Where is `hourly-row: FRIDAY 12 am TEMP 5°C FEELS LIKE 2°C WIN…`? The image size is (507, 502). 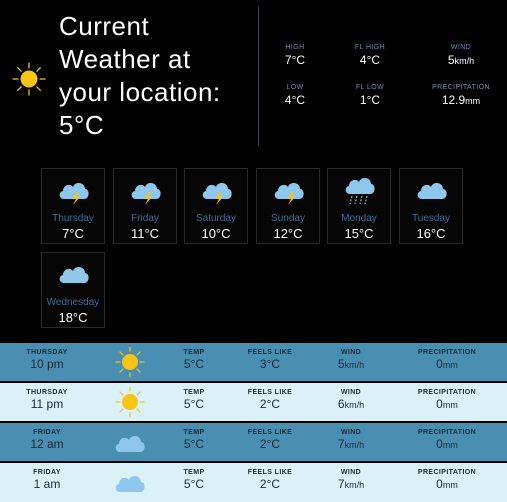
hourly-row: FRIDAY 12 am TEMP 5°C FEELS LIKE 2°C WIN… is located at coordinates (253, 442).